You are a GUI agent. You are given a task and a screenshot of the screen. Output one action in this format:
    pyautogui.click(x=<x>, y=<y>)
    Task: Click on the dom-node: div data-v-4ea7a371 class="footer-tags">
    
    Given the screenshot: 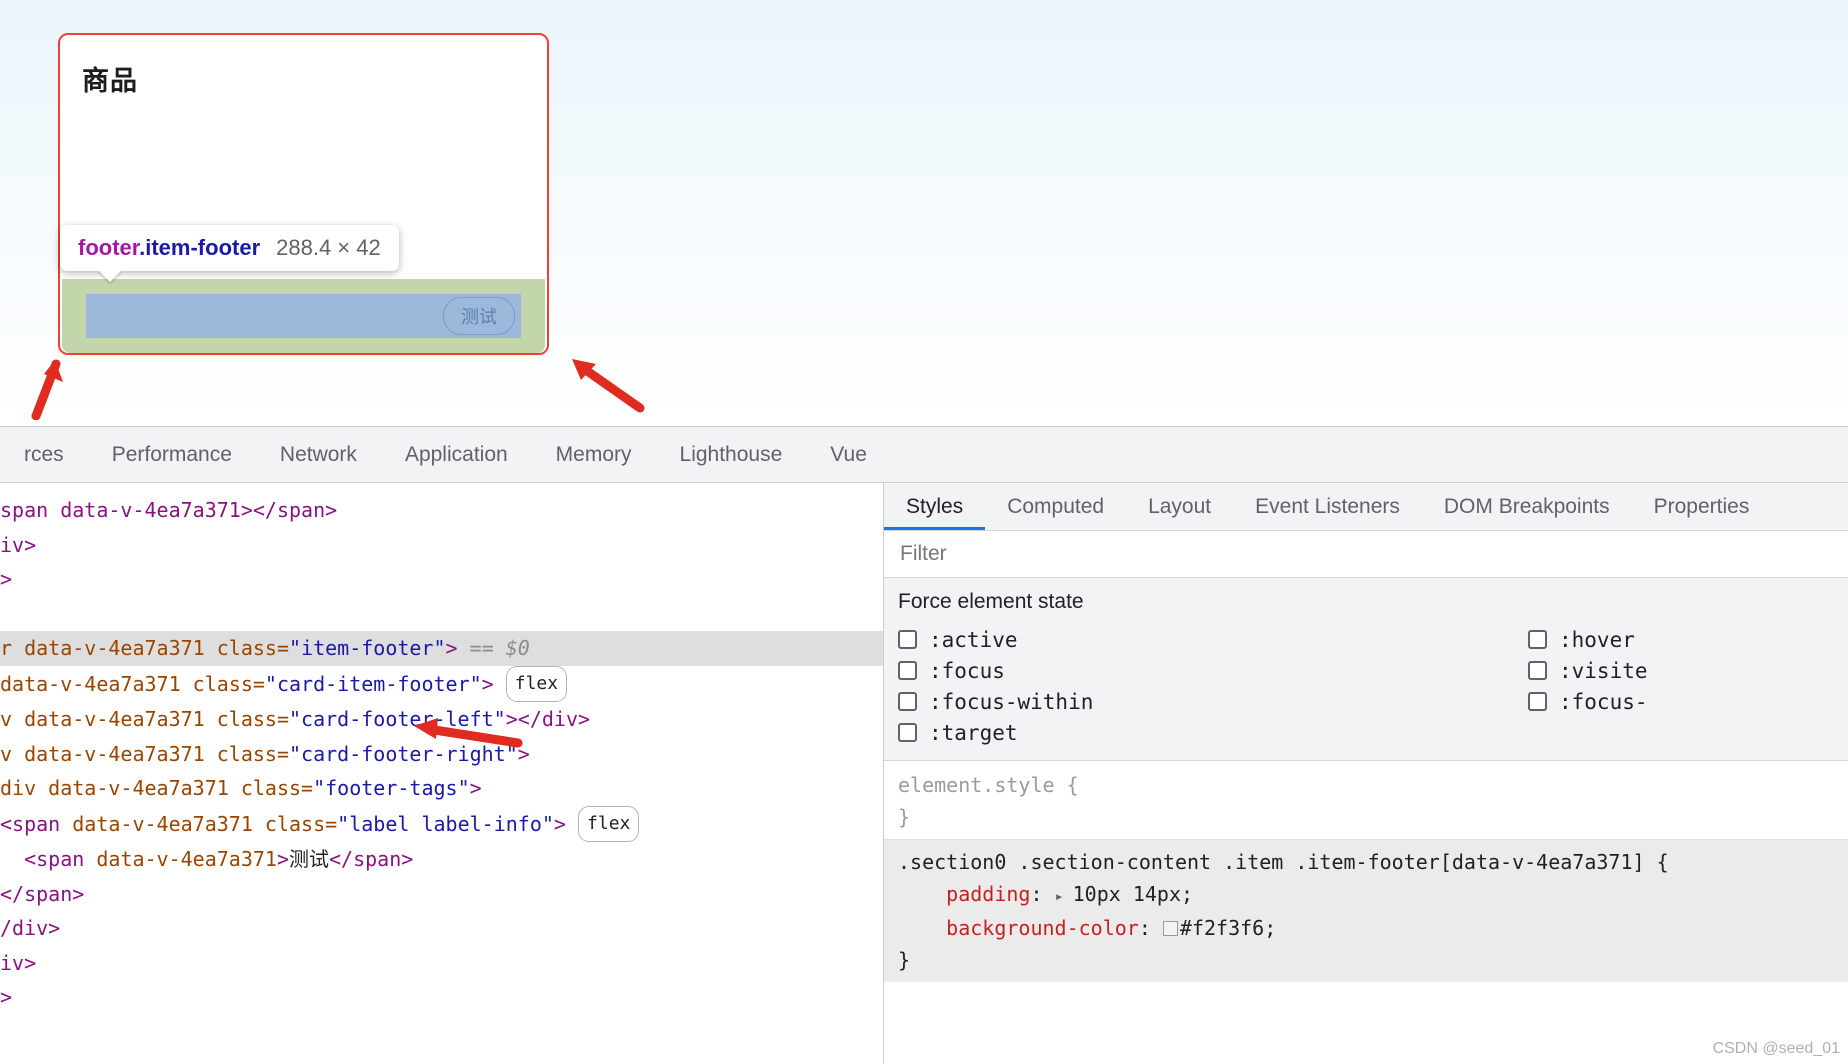 What is the action you would take?
    pyautogui.click(x=441, y=788)
    